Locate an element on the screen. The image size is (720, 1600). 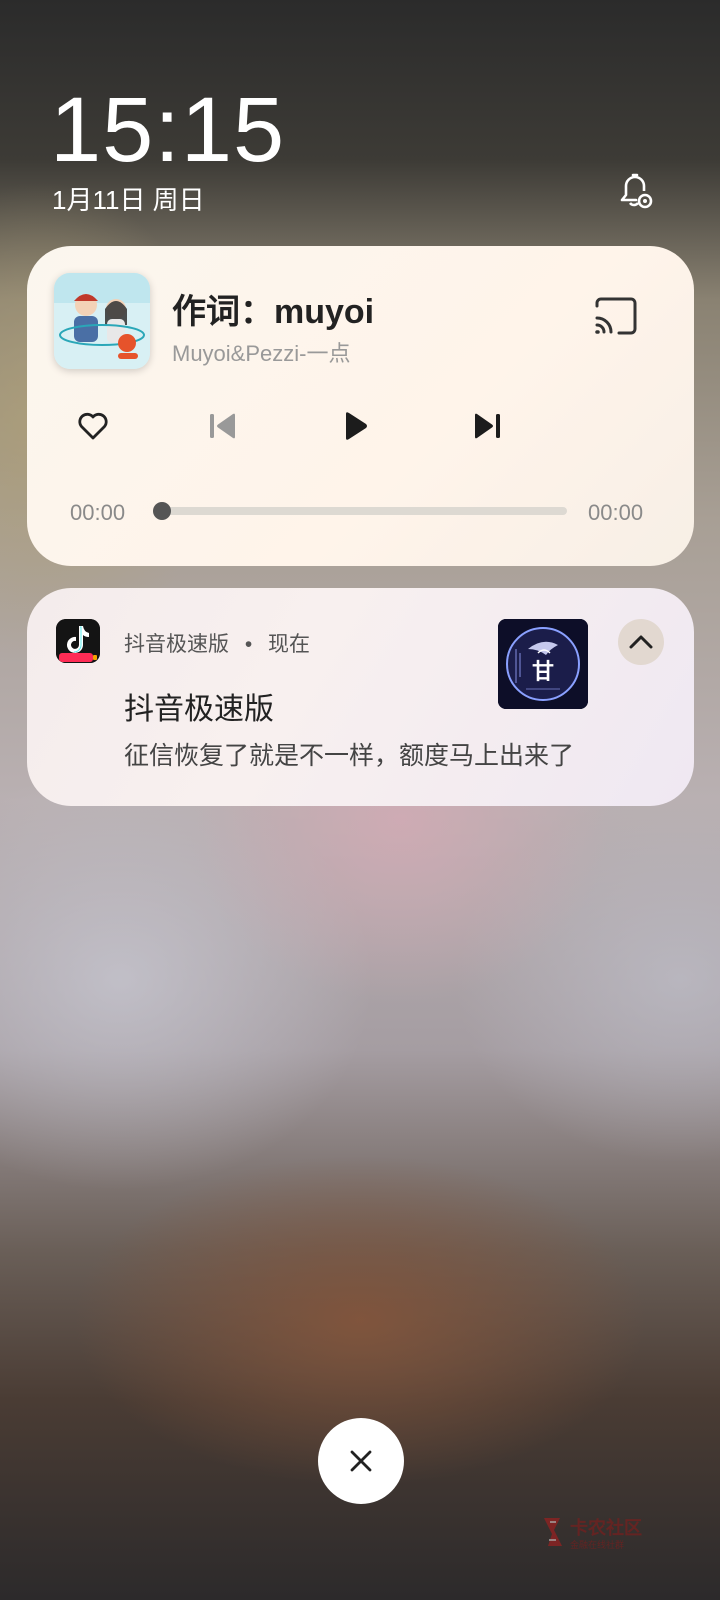
app-icon is located at coordinates (78, 641).